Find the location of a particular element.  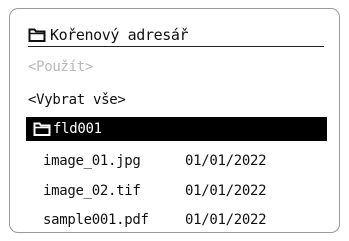

file-item: image_02.tif 01/01/2022 is located at coordinates (155, 190).